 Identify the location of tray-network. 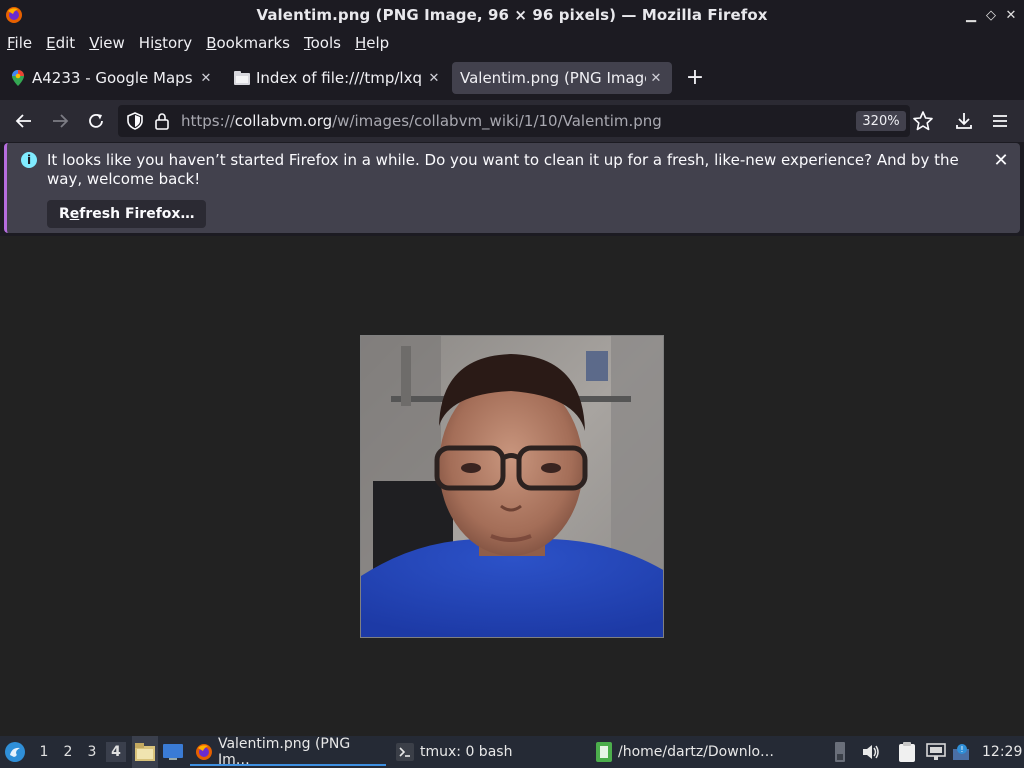
(937, 752).